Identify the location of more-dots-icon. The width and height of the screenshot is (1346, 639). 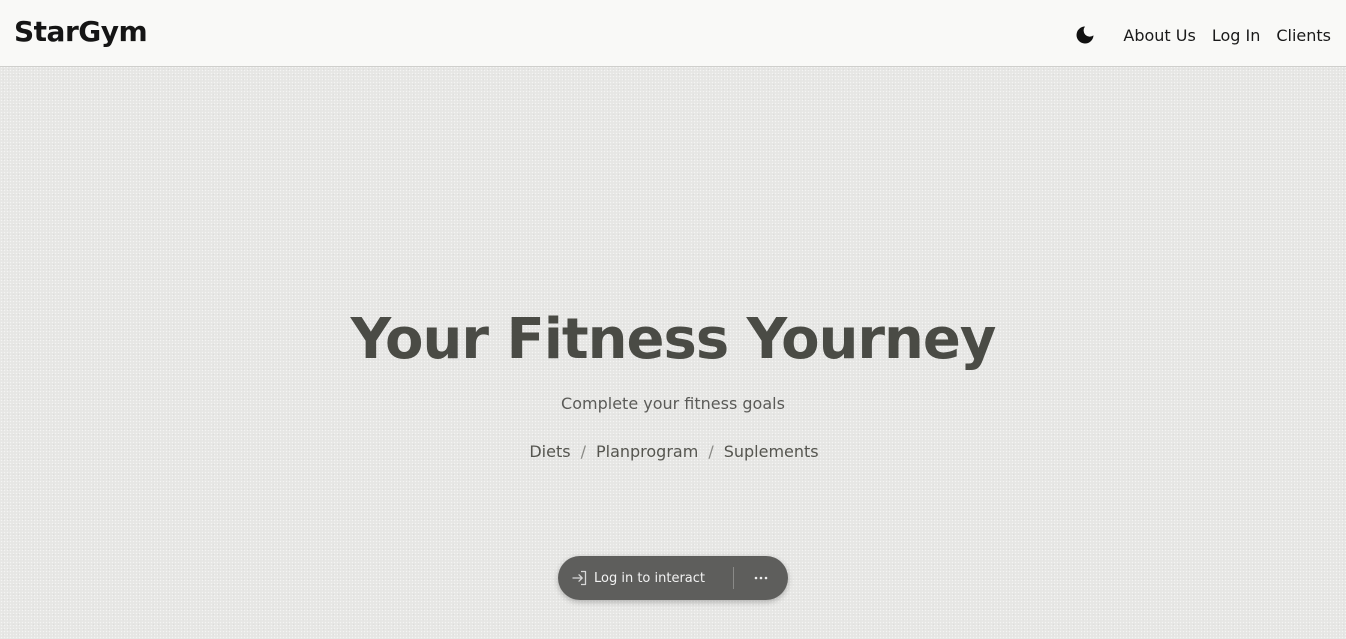
(761, 578).